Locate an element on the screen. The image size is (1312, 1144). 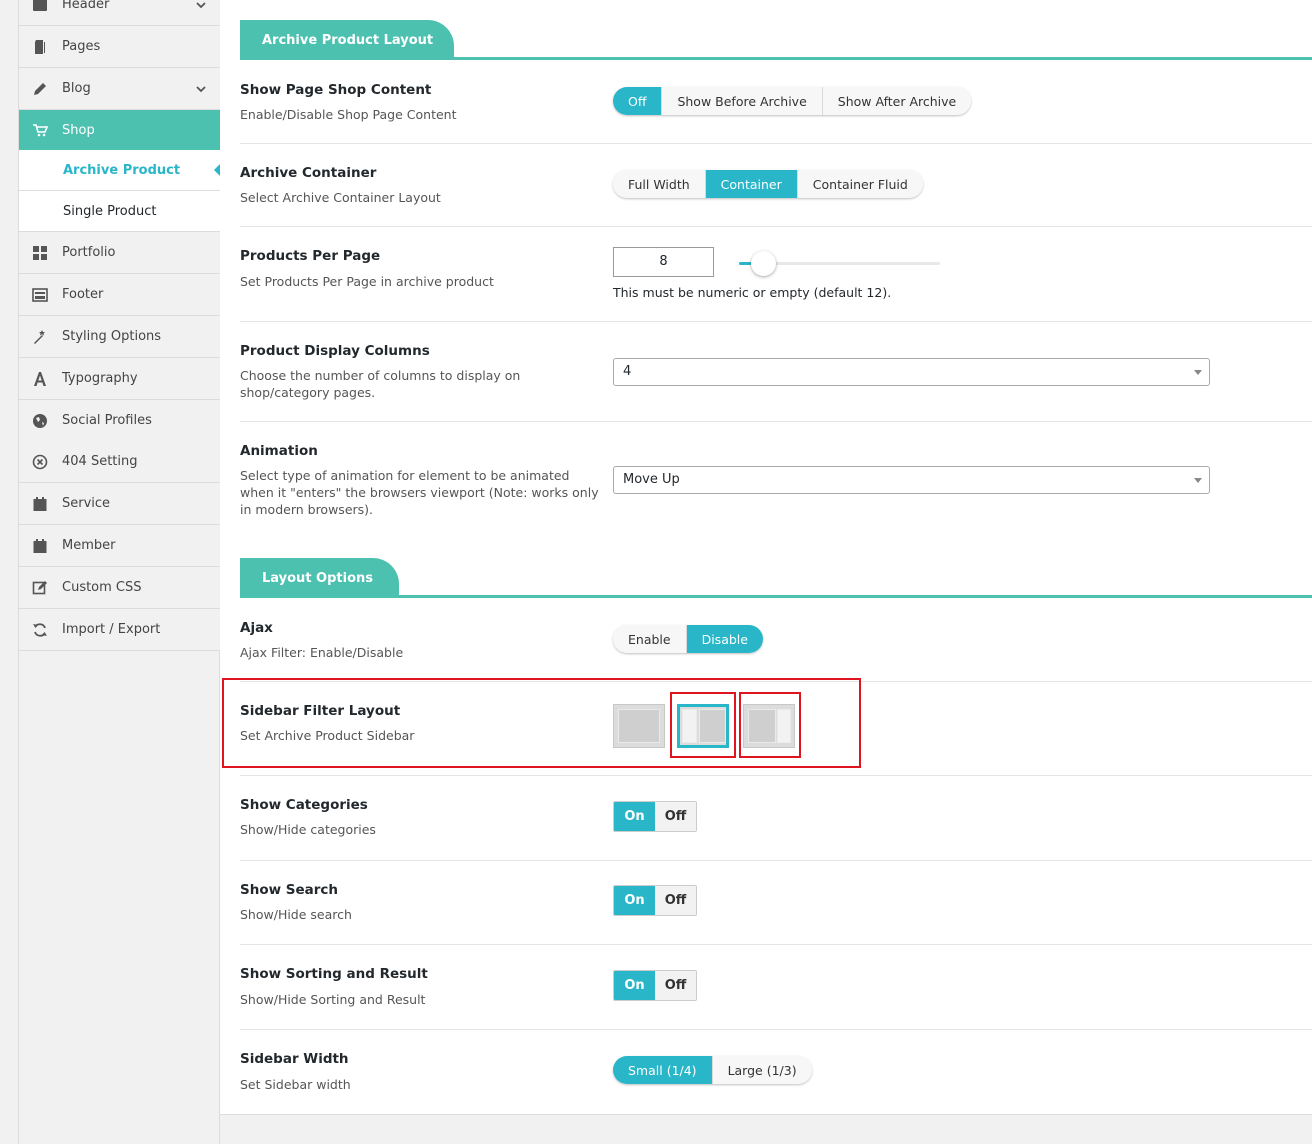
sidebar-item-label: Portfolio is located at coordinates (89, 252).